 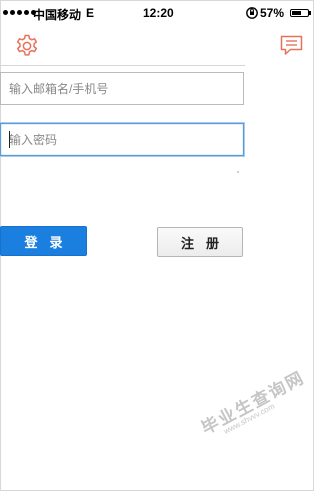 What do you see at coordinates (57, 15) in the screenshot?
I see `carrier-name: 中国移动` at bounding box center [57, 15].